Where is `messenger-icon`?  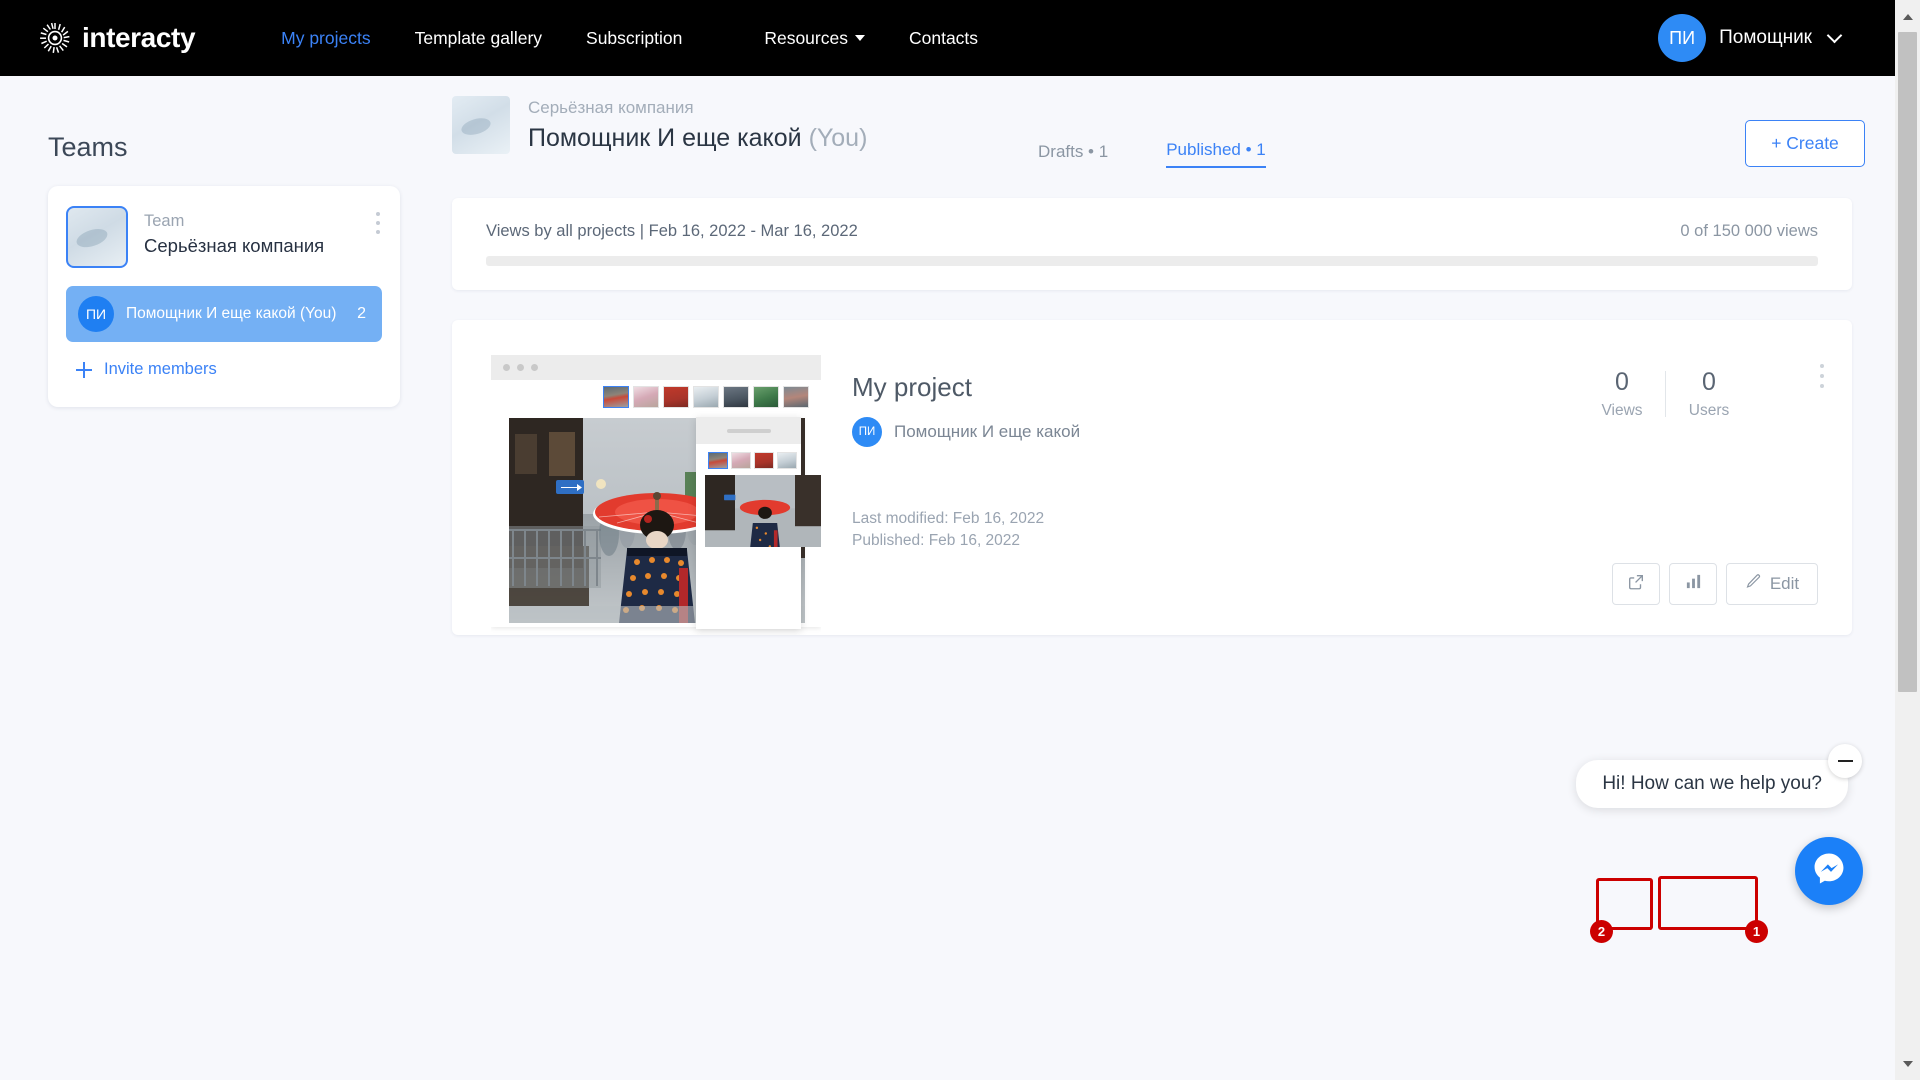
messenger-icon is located at coordinates (1829, 871).